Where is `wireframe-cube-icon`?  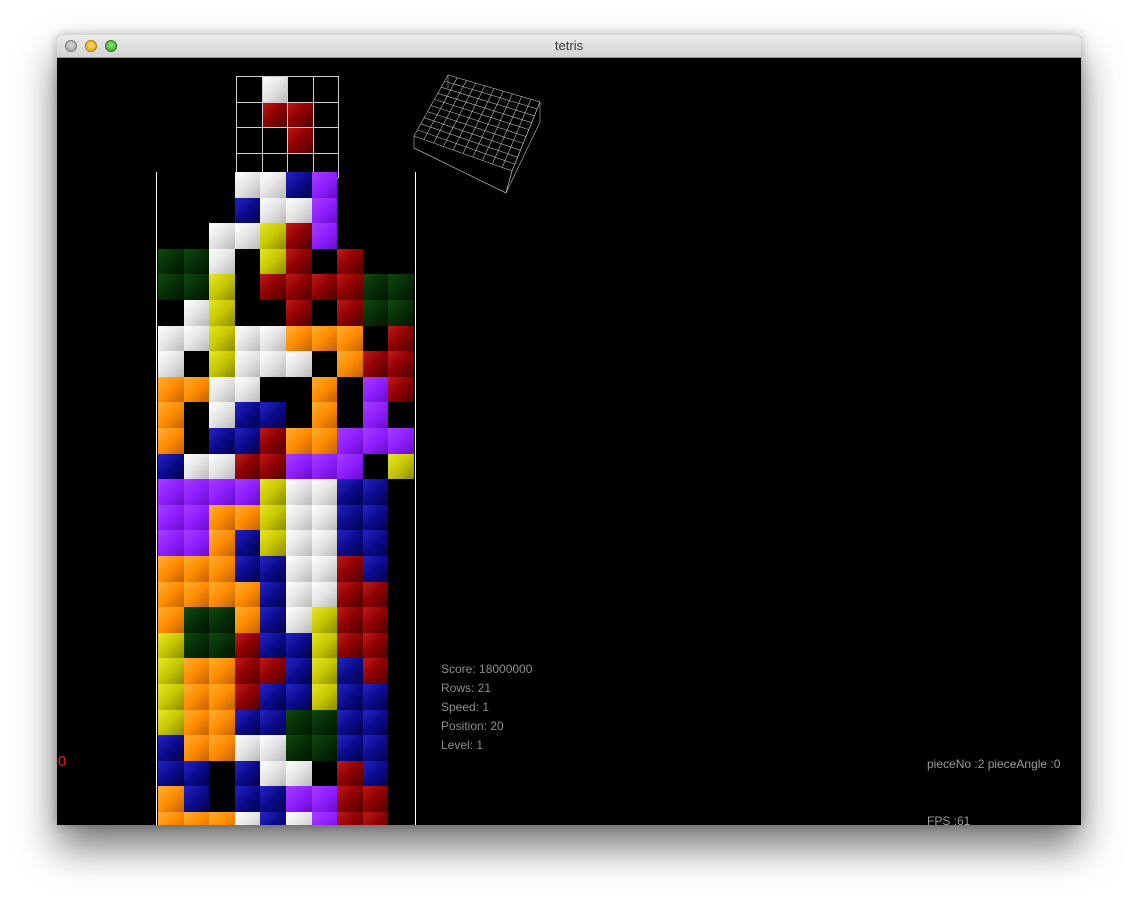
wireframe-cube-icon is located at coordinates (477, 134).